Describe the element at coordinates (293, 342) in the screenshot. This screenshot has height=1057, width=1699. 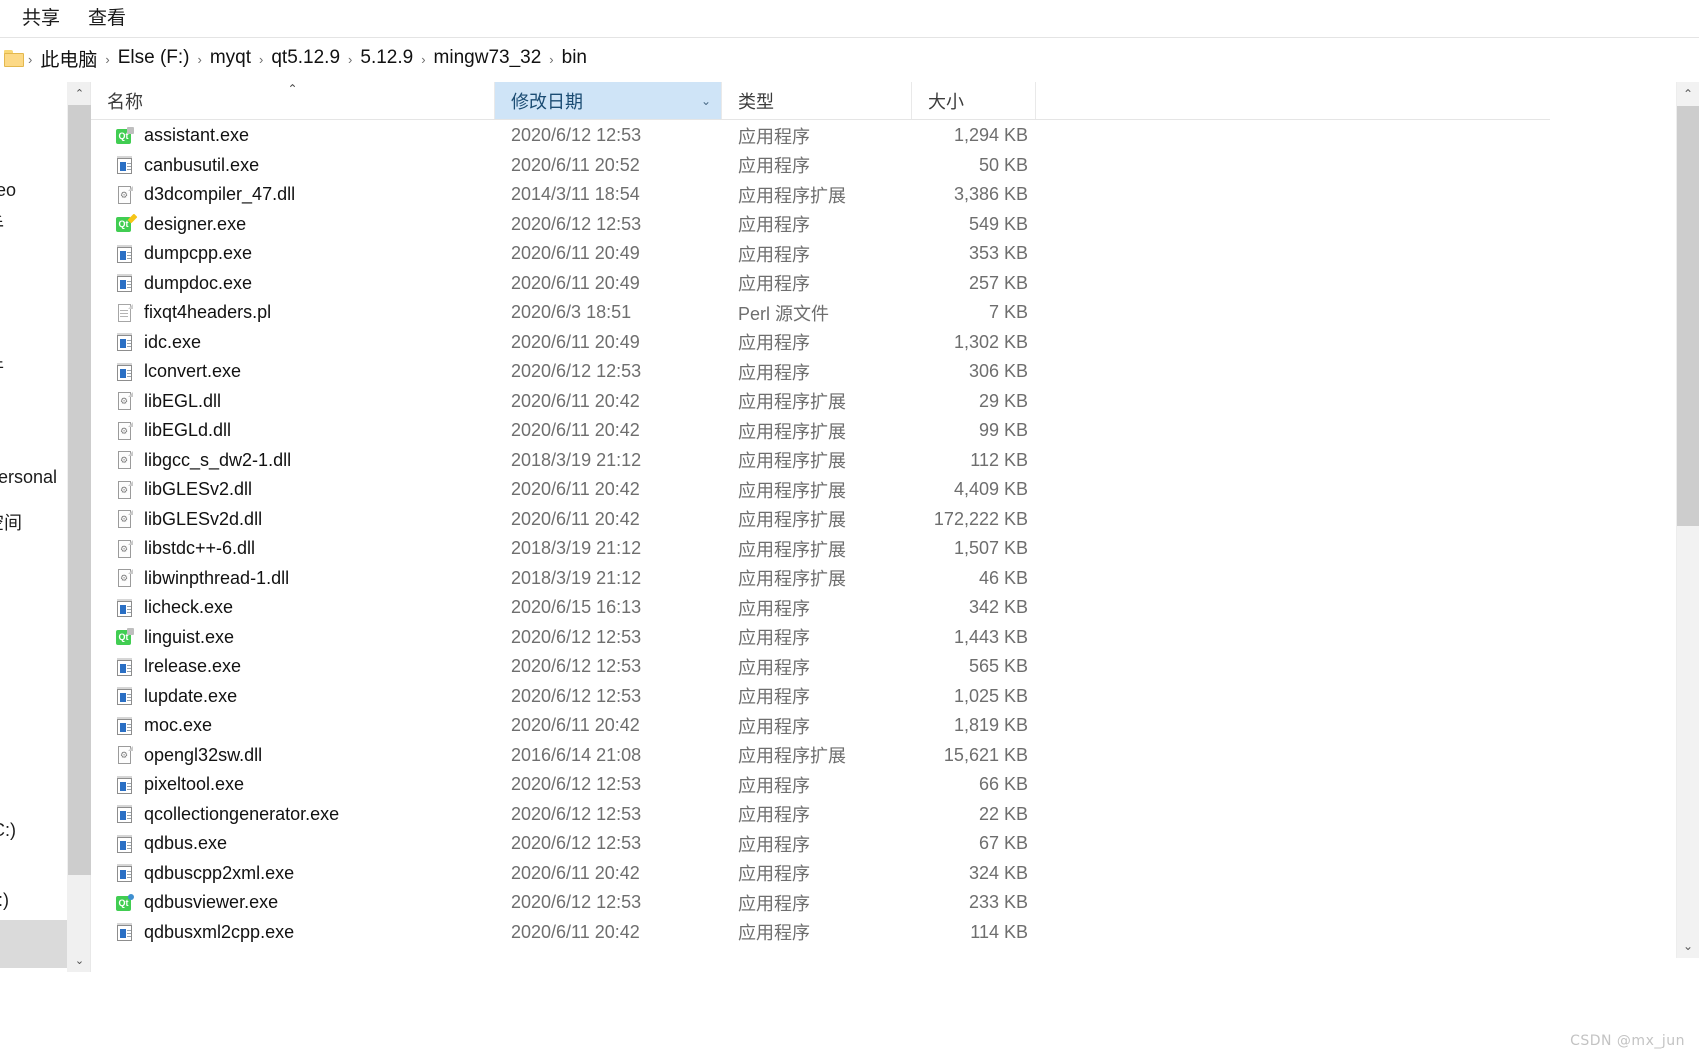
I see `file-name-cell: idc.exe` at that location.